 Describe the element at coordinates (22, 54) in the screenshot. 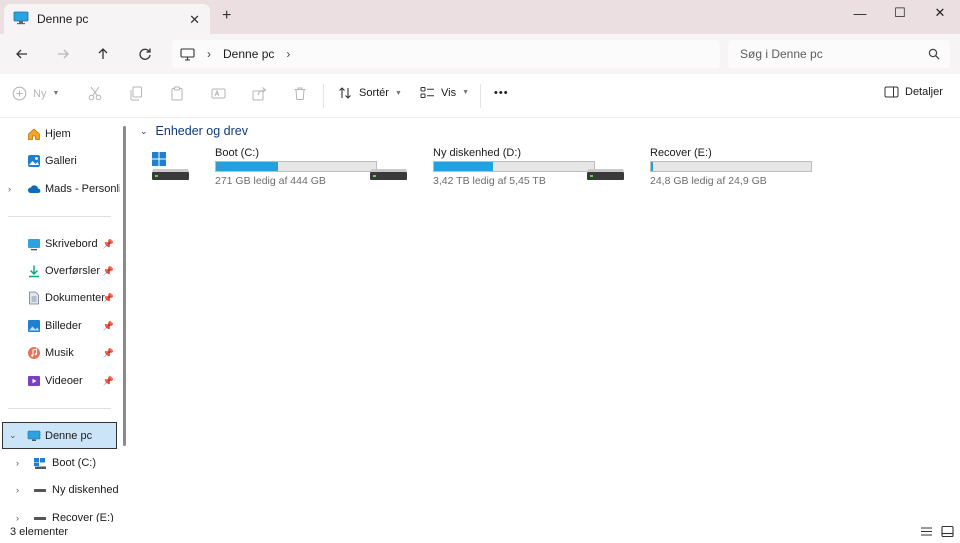

I see `back-button` at that location.